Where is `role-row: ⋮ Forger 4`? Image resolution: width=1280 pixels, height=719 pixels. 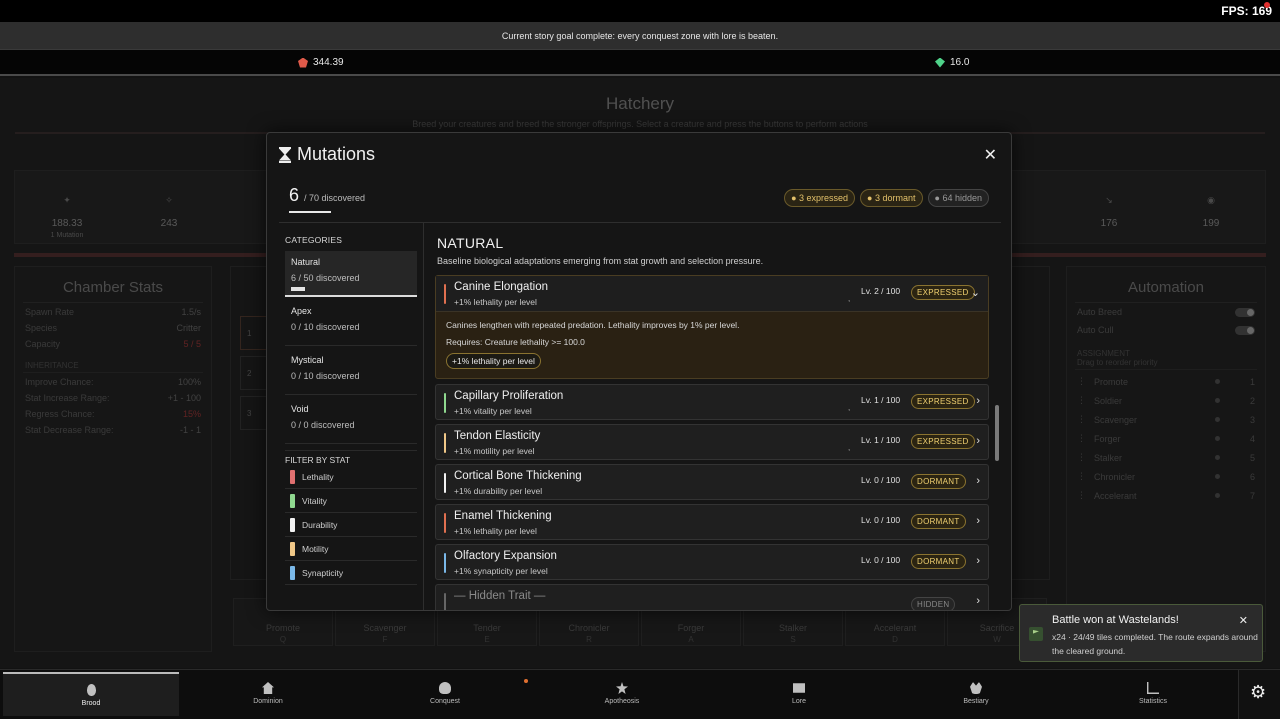 role-row: ⋮ Forger 4 is located at coordinates (1166, 438).